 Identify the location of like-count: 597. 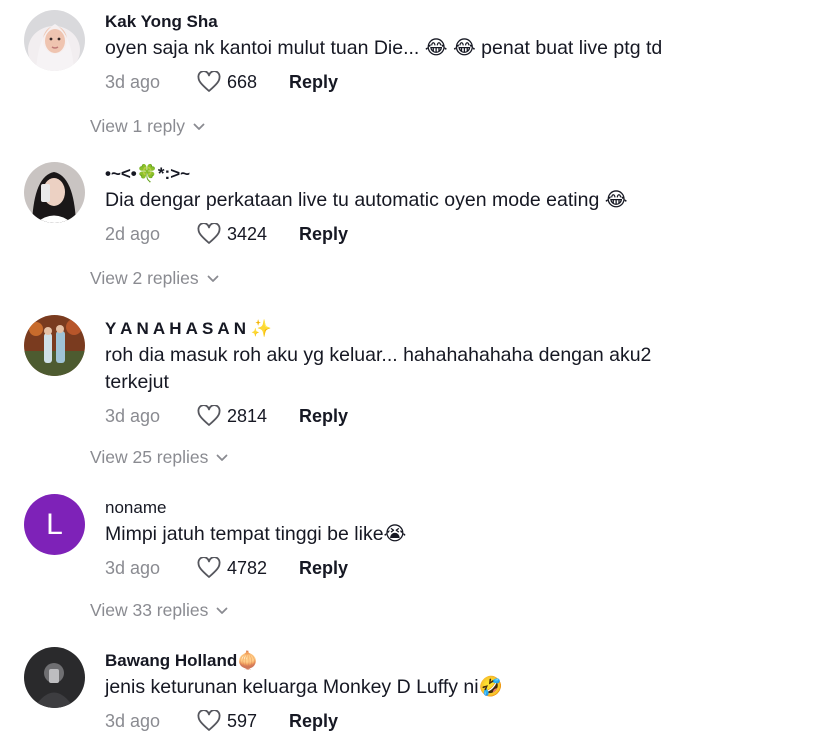
(242, 720).